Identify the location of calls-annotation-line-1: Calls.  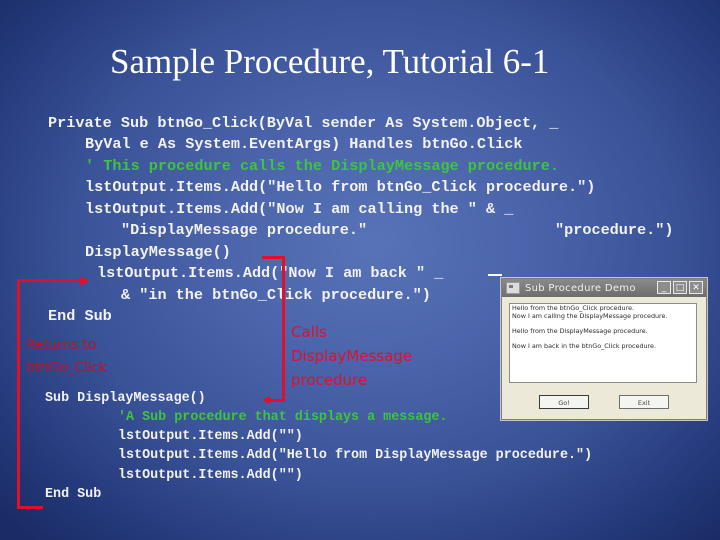
(309, 332).